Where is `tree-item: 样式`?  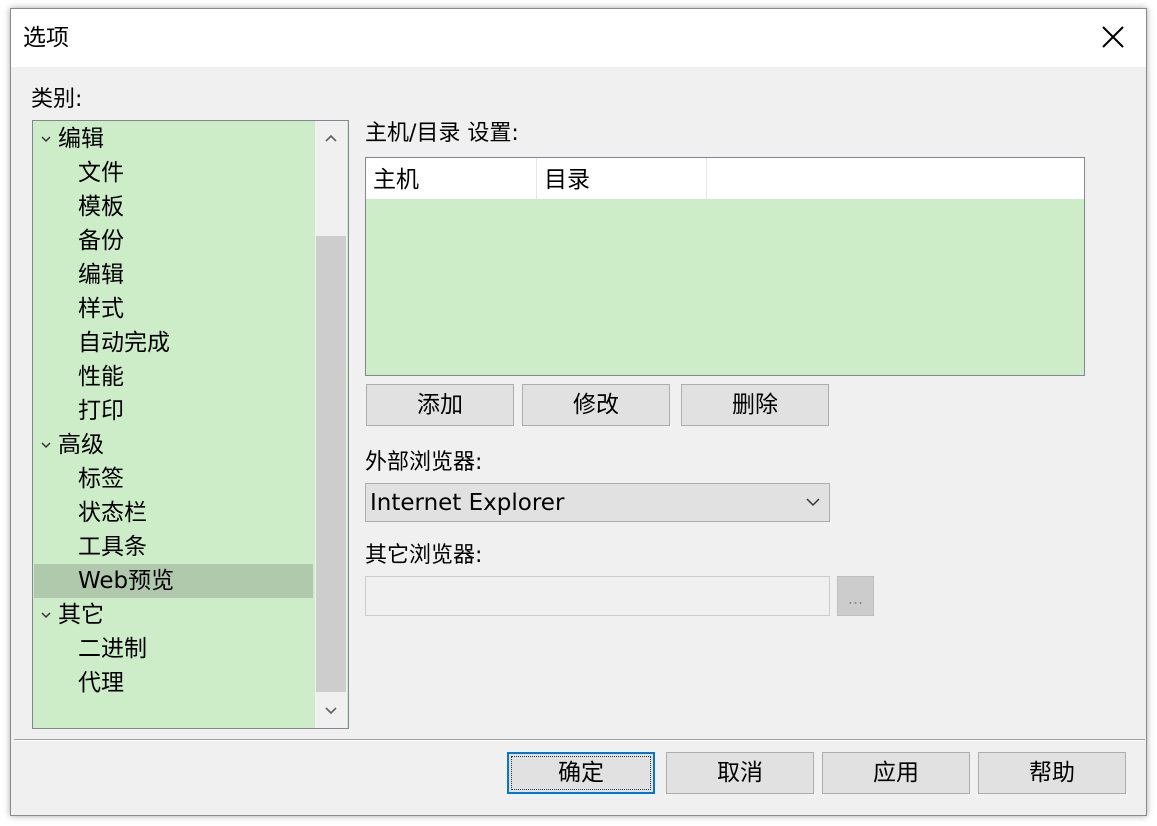
tree-item: 样式 is located at coordinates (173, 309).